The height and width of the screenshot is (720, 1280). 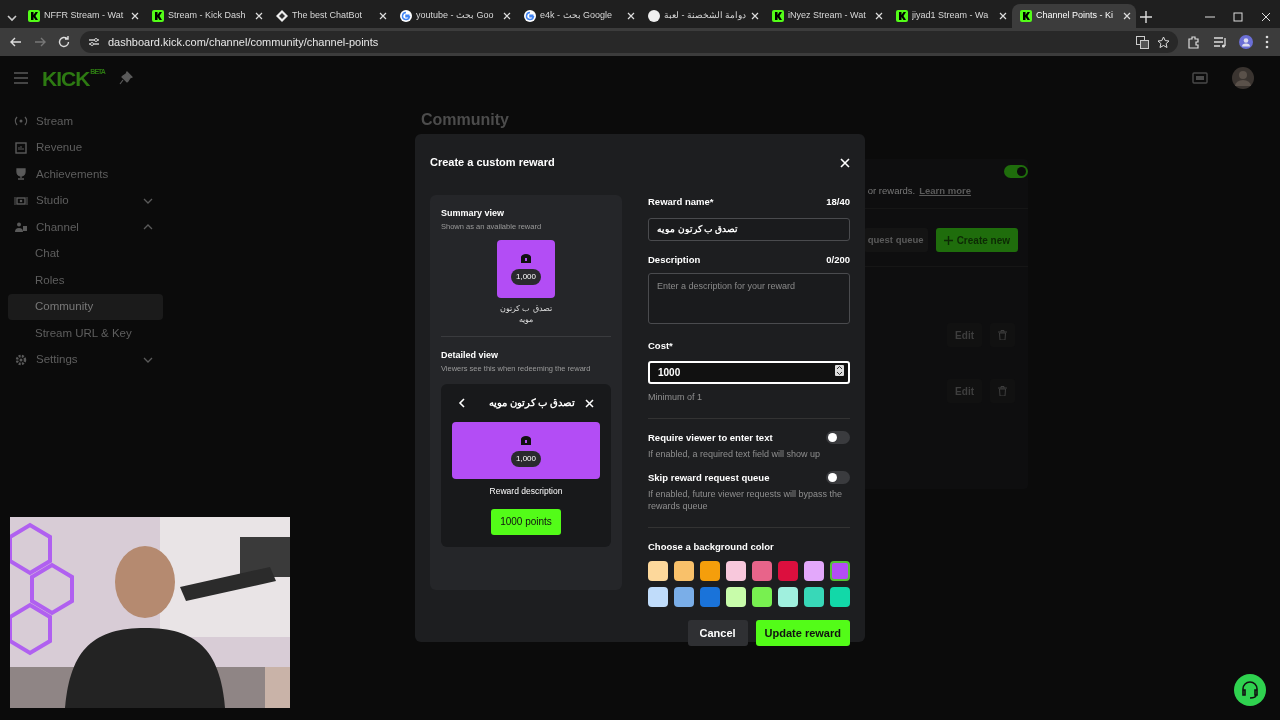 I want to click on field-label: Description, so click(x=674, y=259).